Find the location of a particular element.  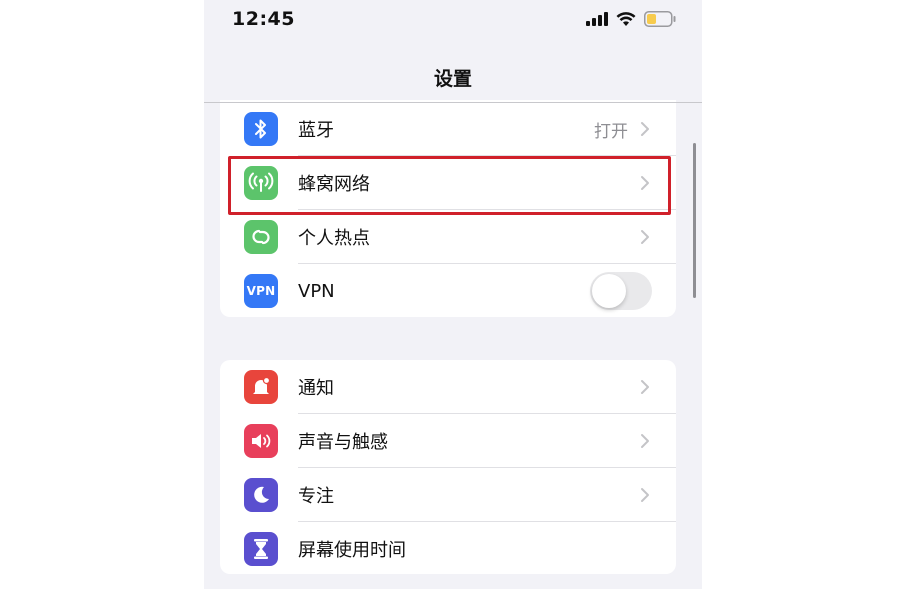

cellular-antenna-icon is located at coordinates (261, 183).